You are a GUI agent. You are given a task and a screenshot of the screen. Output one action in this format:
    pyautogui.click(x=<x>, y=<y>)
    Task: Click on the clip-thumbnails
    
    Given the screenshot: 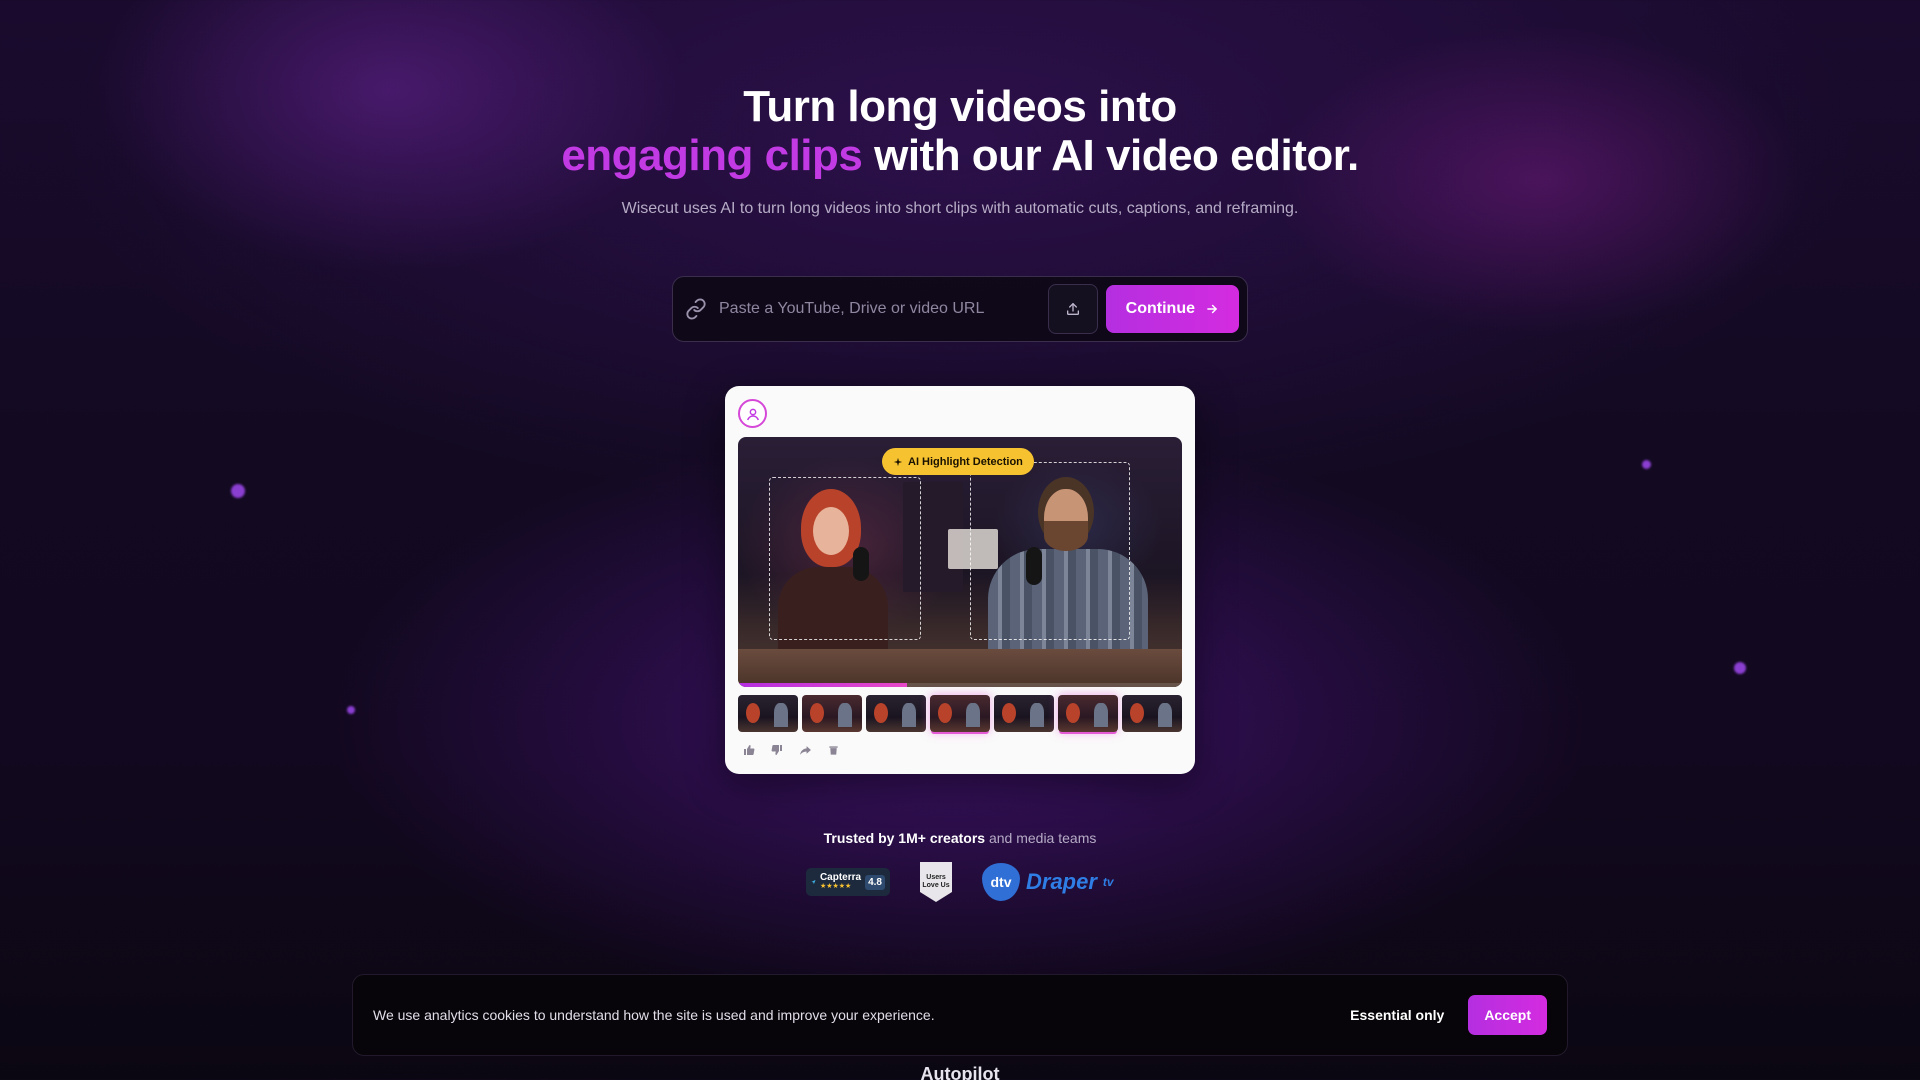 What is the action you would take?
    pyautogui.click(x=960, y=713)
    